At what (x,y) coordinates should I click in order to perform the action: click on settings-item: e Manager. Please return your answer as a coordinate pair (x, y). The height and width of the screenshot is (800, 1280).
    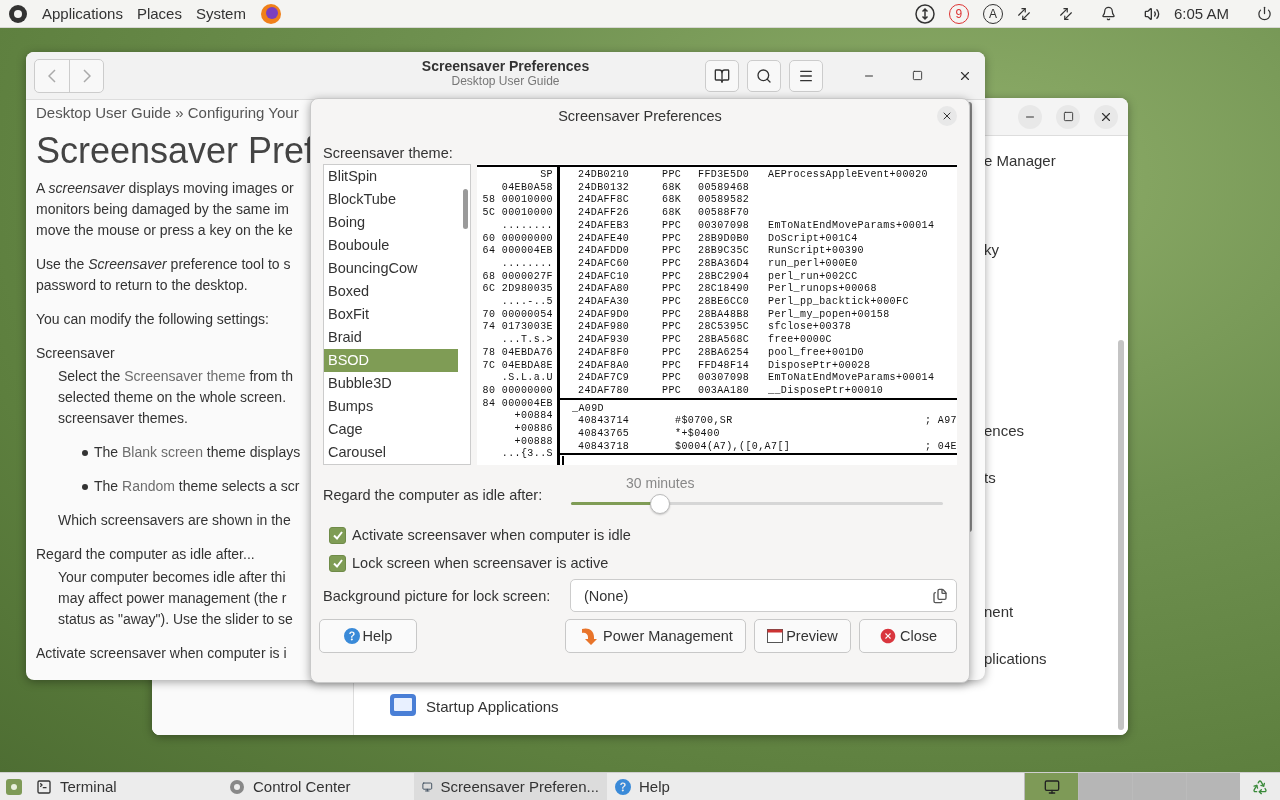
    Looking at the image, I should click on (1056, 161).